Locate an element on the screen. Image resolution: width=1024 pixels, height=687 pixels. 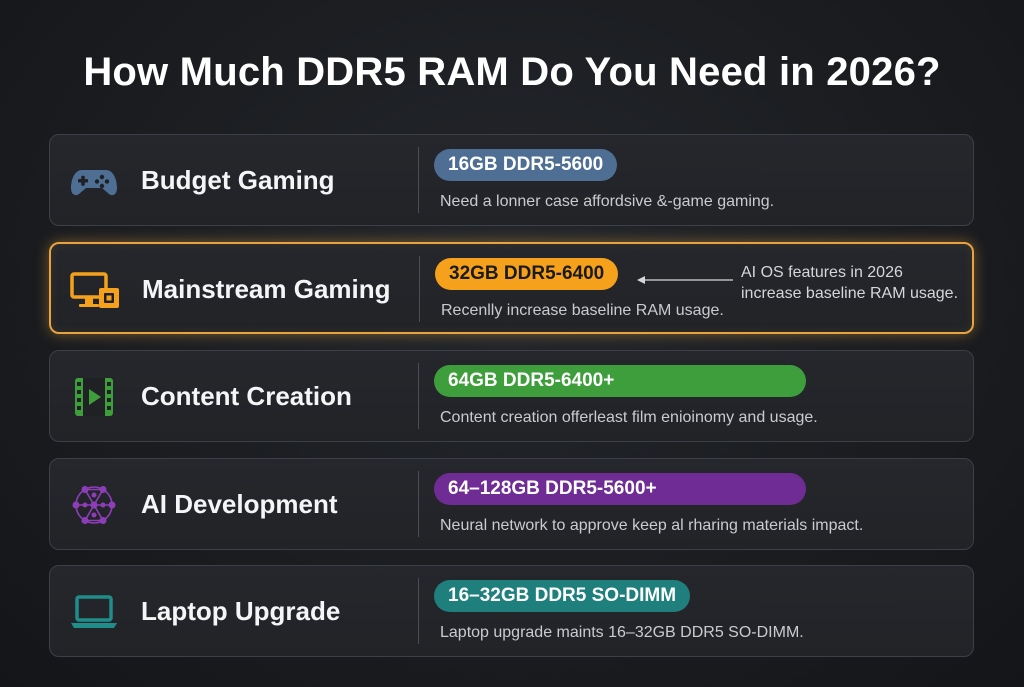
video-film-icon is located at coordinates (94, 397).